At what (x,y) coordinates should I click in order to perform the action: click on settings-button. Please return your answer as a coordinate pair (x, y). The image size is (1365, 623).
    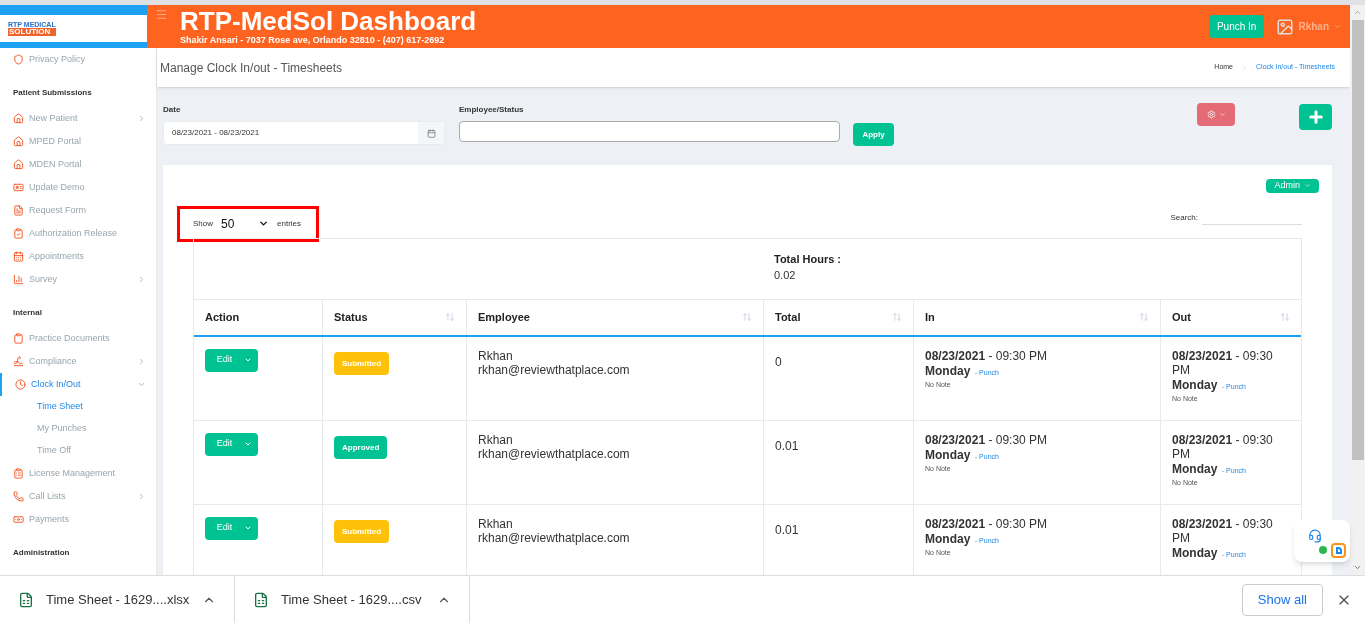
    Looking at the image, I should click on (1216, 114).